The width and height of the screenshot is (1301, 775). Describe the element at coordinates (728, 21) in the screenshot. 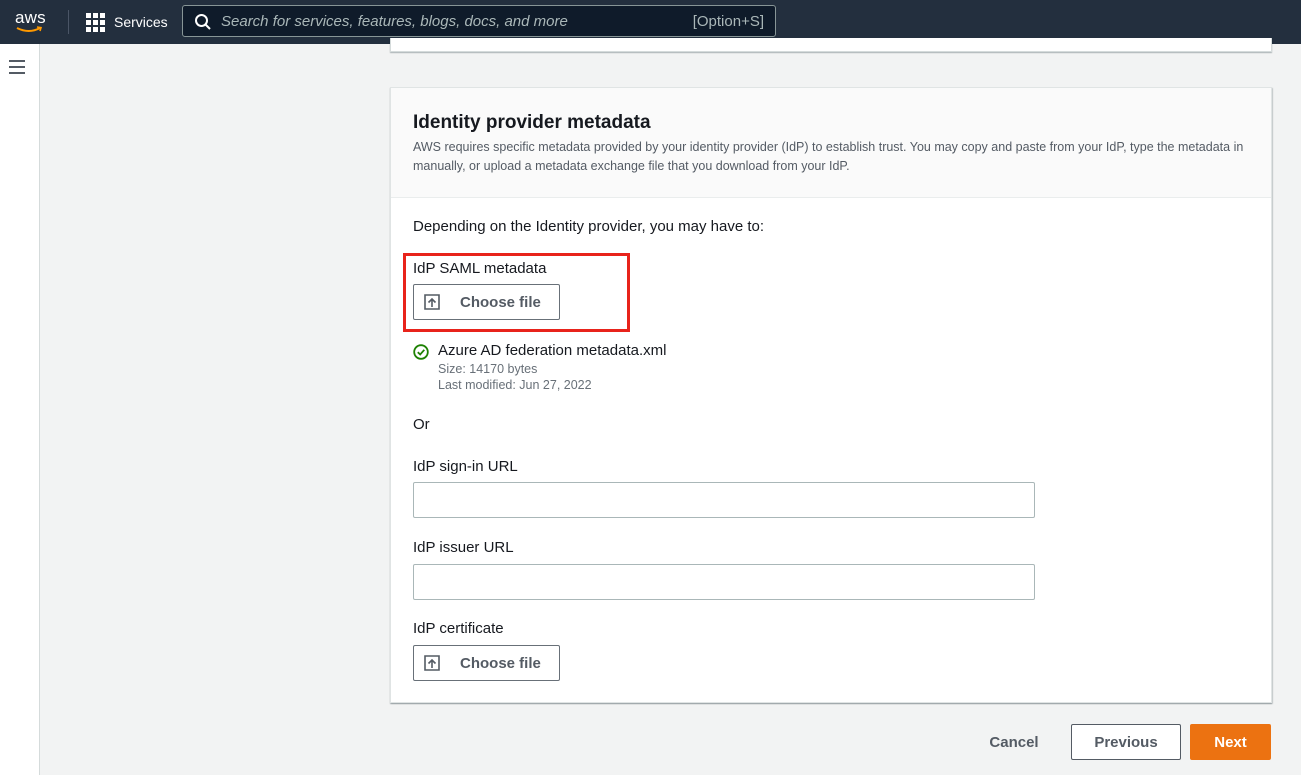

I see `search-shortcut-hint: [Option+S]` at that location.